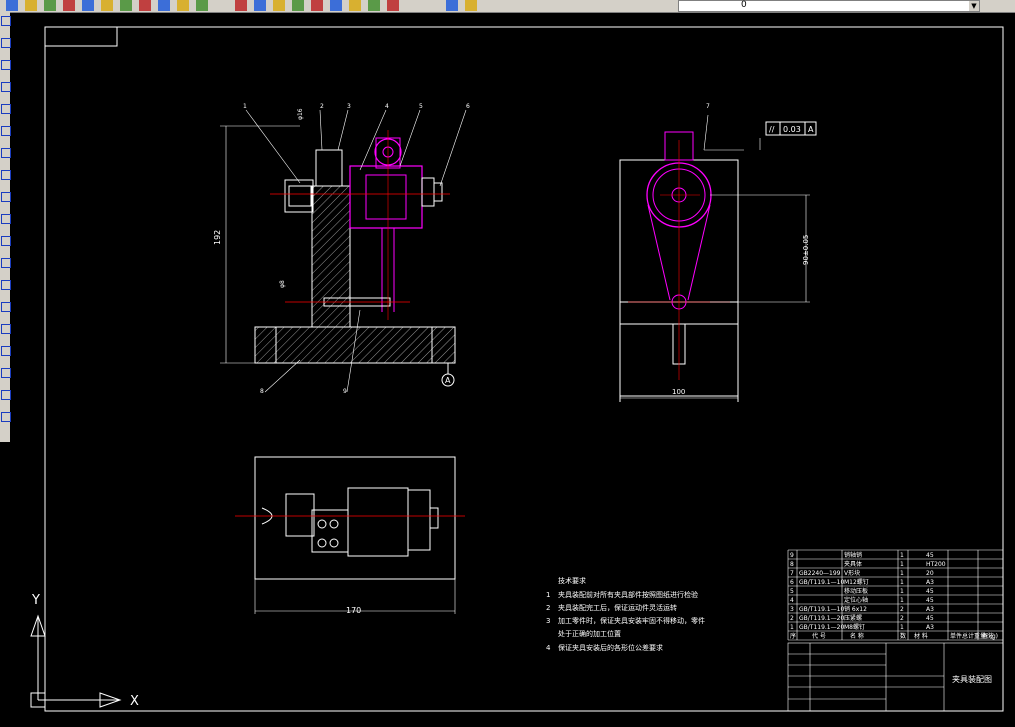  I want to click on svg-text: 夹具装配完工后，保证运动件灵活运转, so click(617, 607).